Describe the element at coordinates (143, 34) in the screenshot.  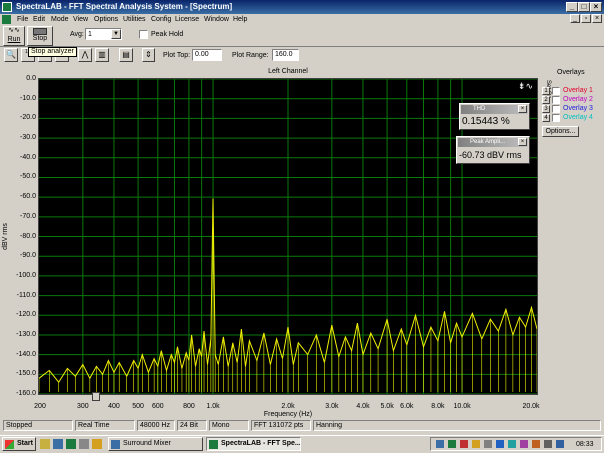
I see `peak-hold-checkbox` at that location.